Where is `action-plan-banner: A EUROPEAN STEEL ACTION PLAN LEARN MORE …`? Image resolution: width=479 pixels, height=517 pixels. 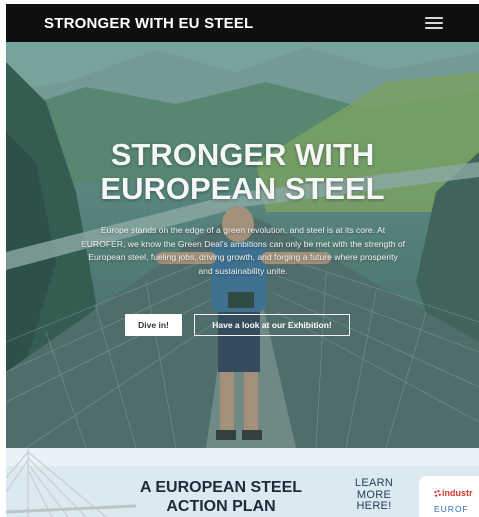
action-plan-banner: A EUROPEAN STEEL ACTION PLAN LEARN MORE … is located at coordinates (242, 482).